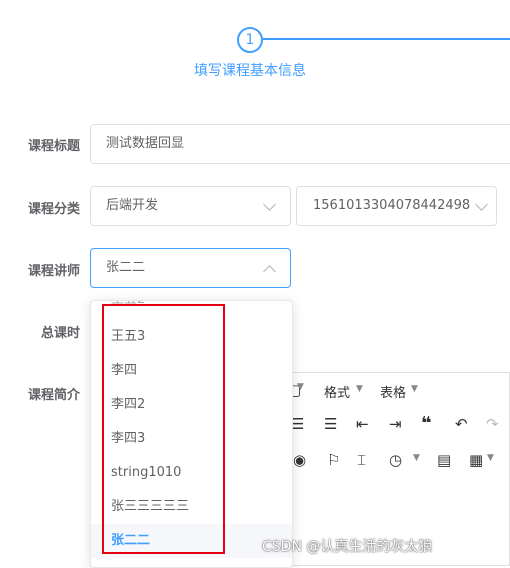  What do you see at coordinates (444, 460) in the screenshot?
I see `media-icon: ▤` at bounding box center [444, 460].